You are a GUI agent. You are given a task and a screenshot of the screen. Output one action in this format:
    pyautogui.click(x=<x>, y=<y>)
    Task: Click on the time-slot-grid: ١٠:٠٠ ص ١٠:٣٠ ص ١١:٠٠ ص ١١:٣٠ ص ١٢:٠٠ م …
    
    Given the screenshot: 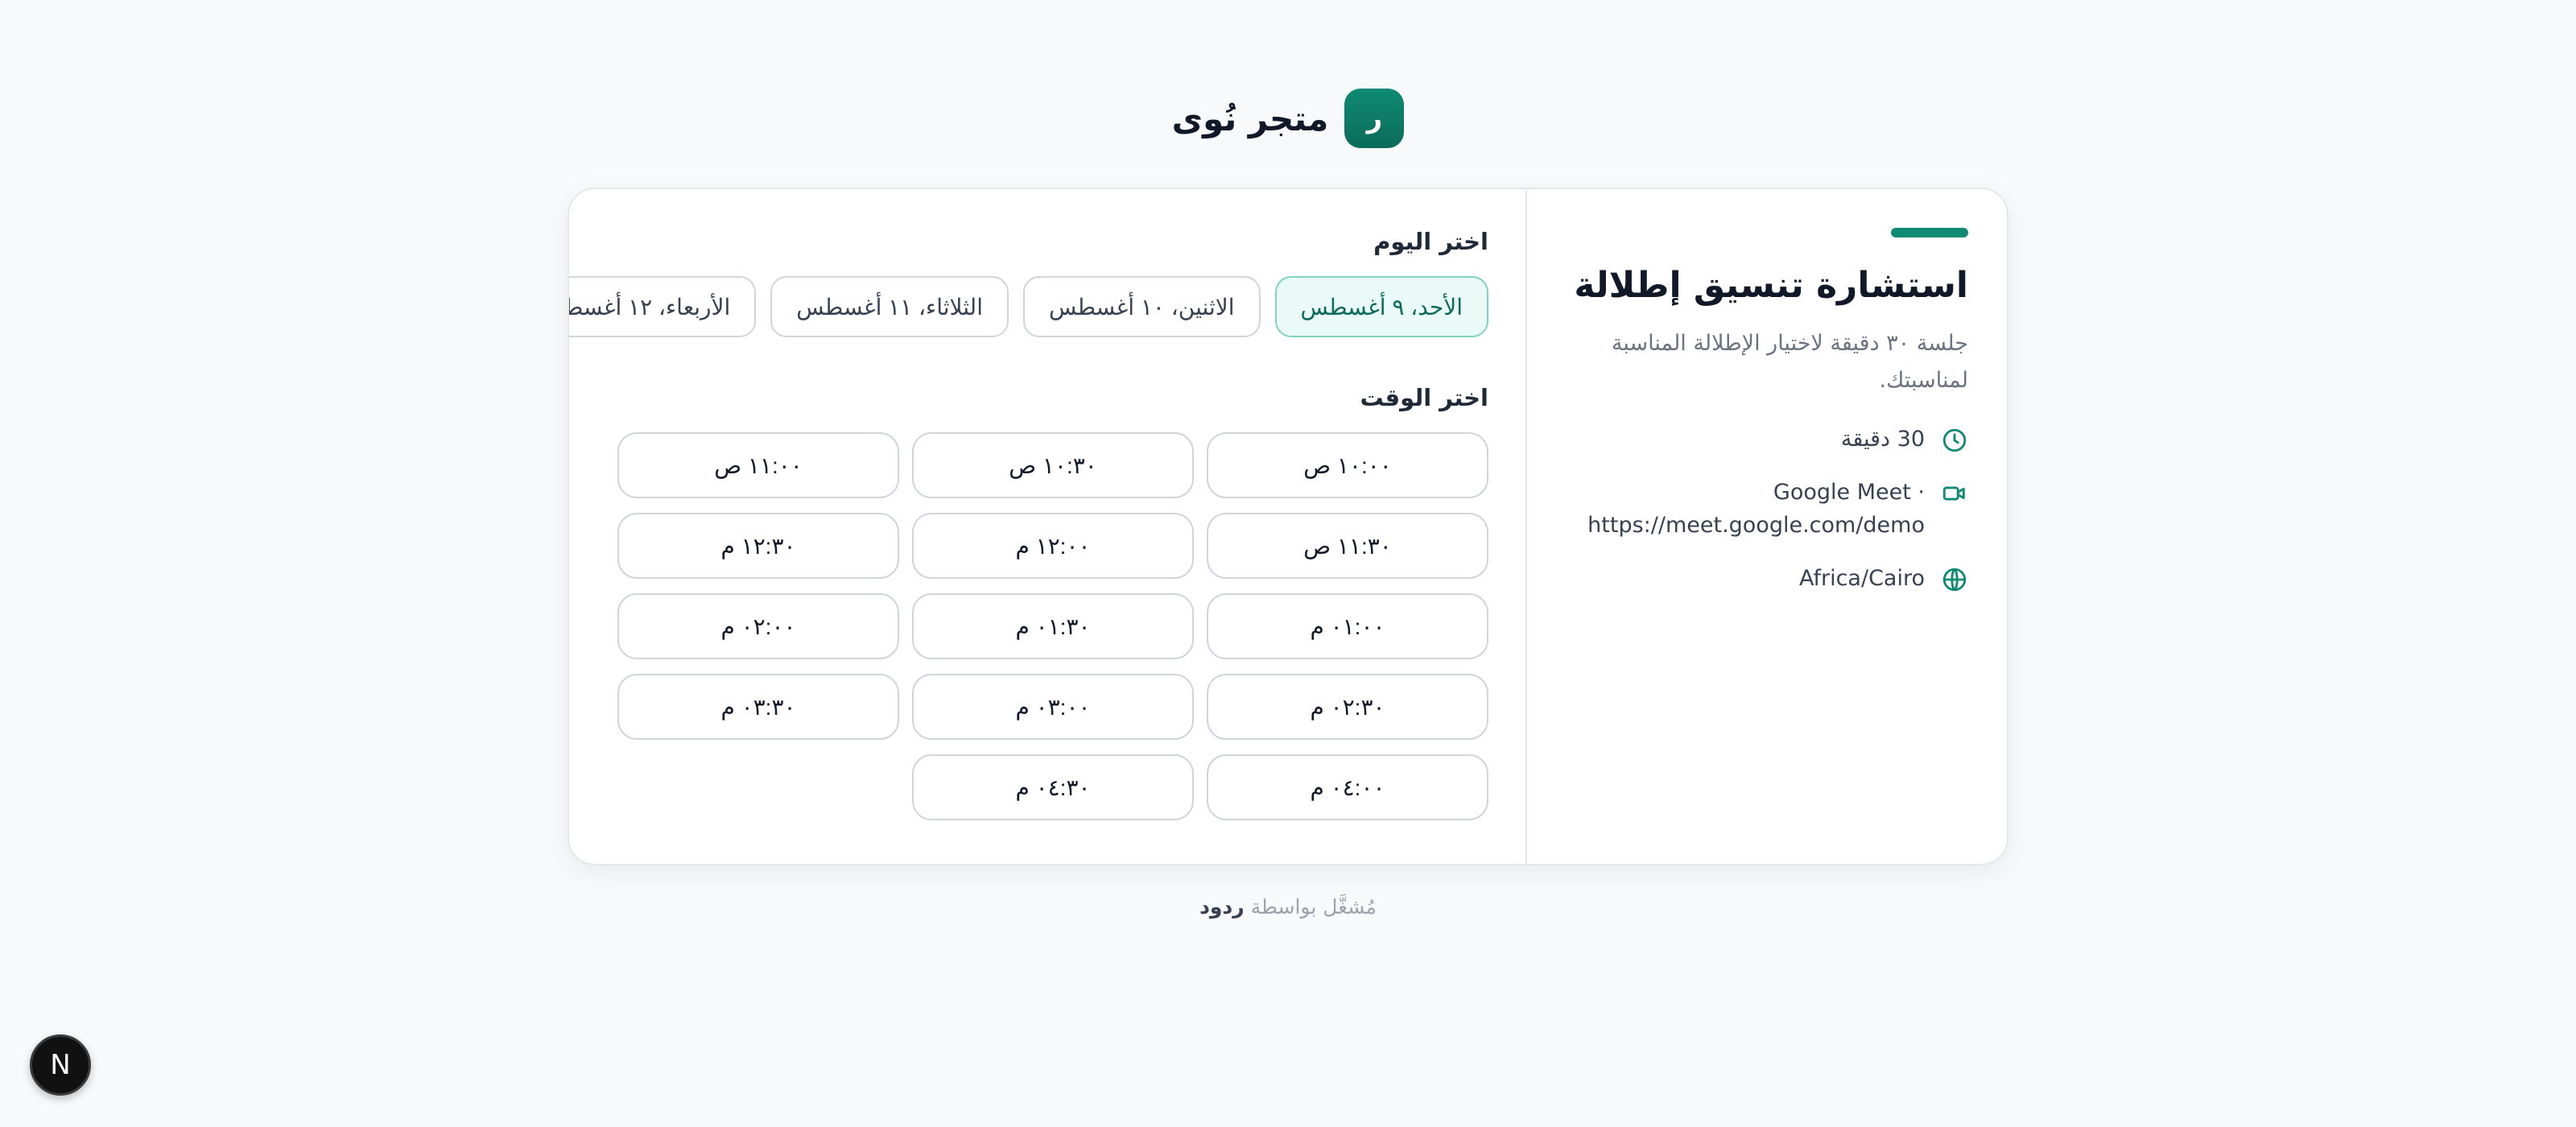 What is the action you would take?
    pyautogui.click(x=1052, y=626)
    